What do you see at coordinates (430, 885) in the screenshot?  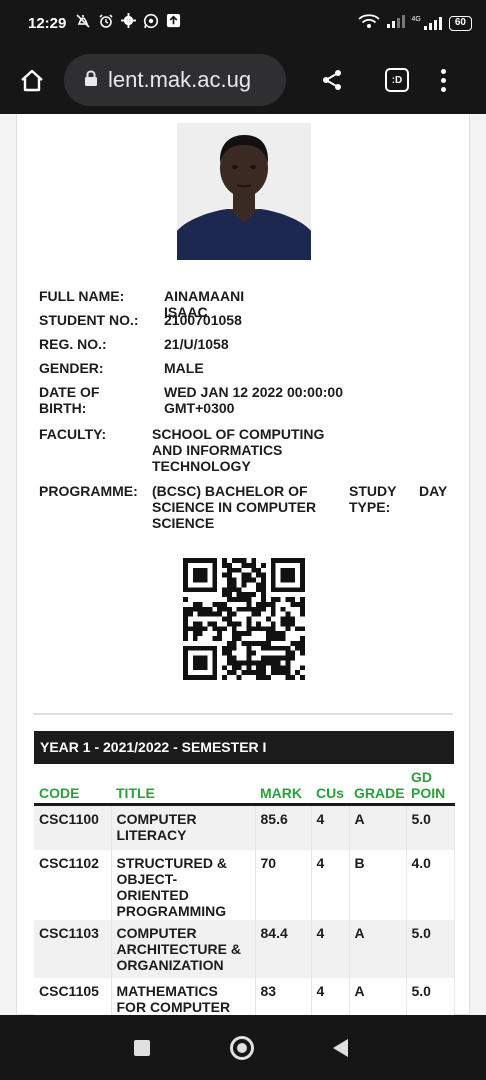 I see `cell-gd-point: 4.0` at bounding box center [430, 885].